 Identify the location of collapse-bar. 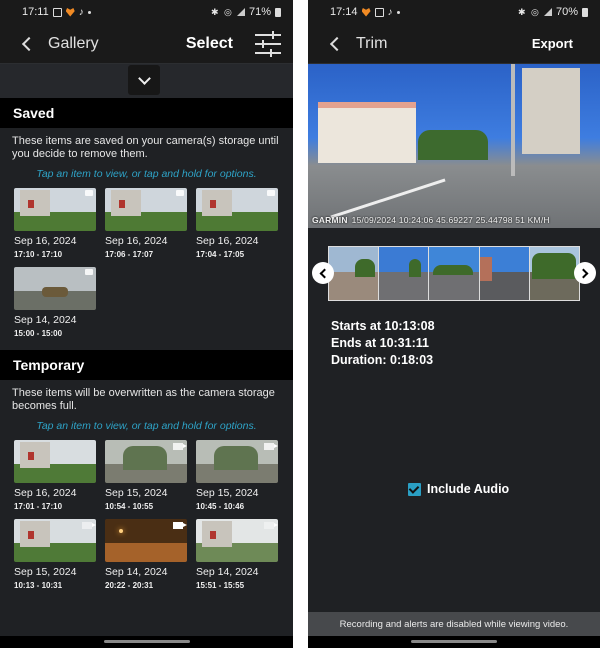
(146, 81).